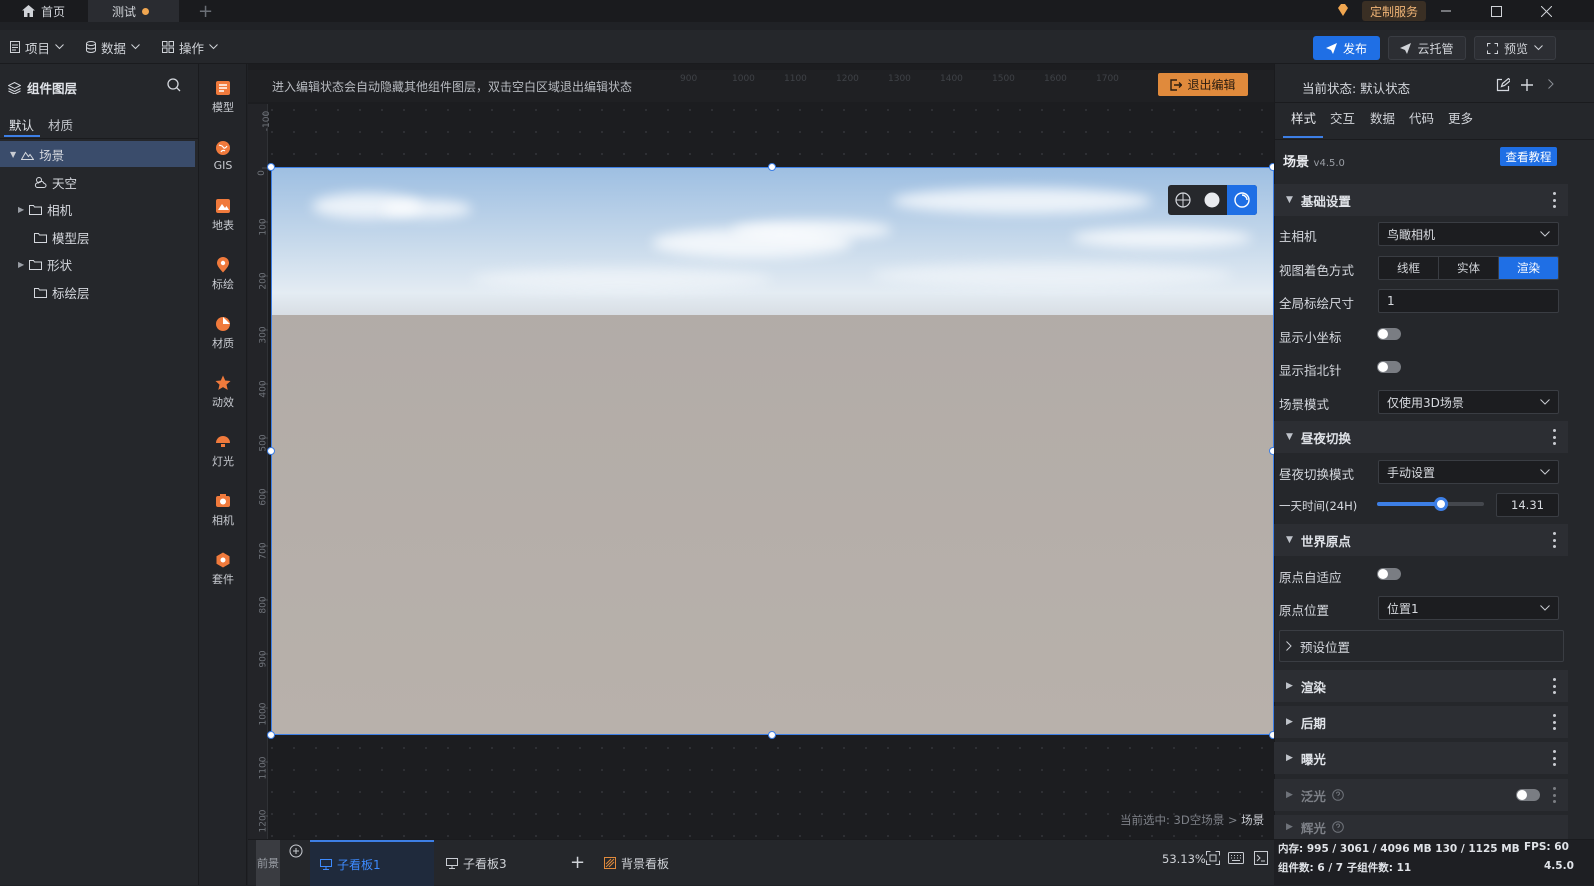 This screenshot has height=886, width=1594. I want to click on tree-item-sky: 天空, so click(97, 182).